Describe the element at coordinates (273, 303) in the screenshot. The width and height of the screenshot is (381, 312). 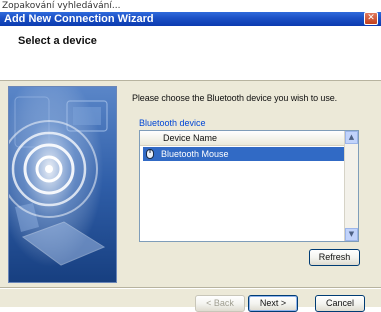
I see `next-button: Next >` at that location.